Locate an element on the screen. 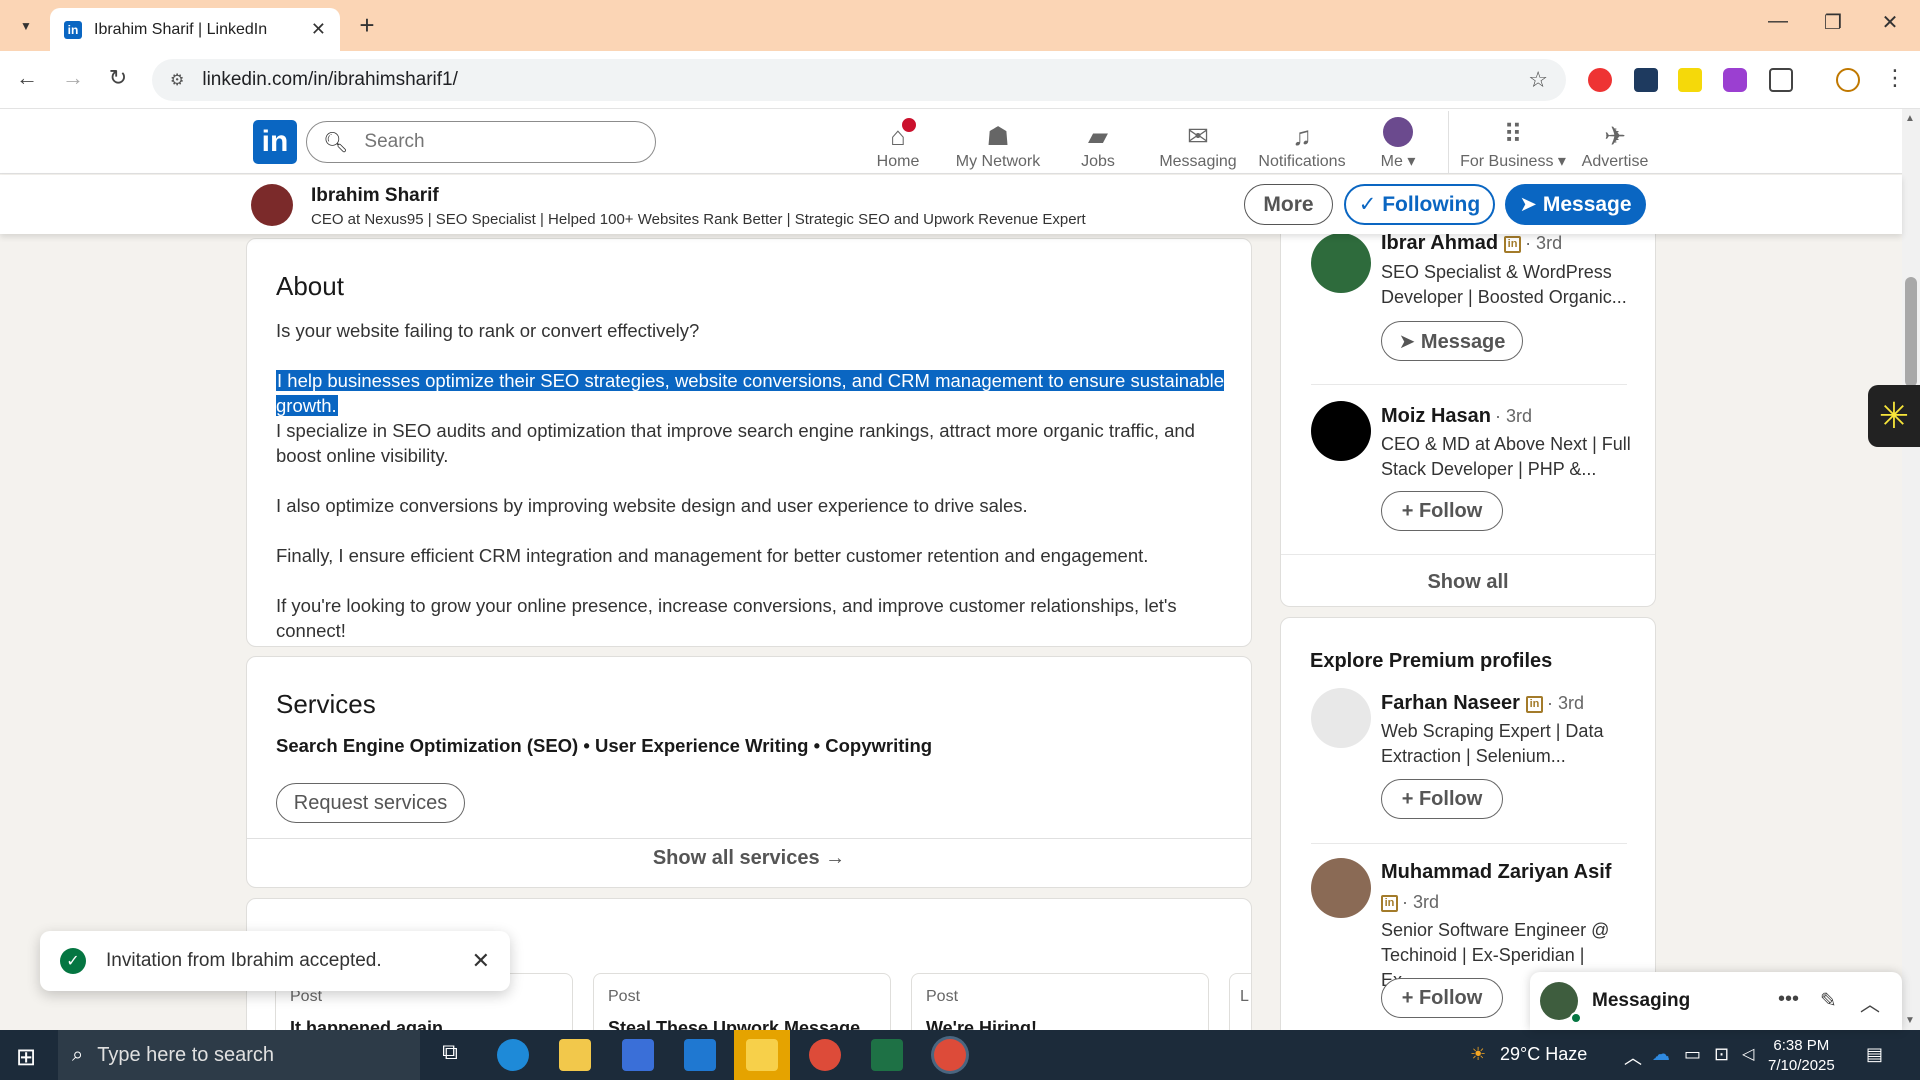 The height and width of the screenshot is (1080, 1920). extension-camera-icon is located at coordinates (1735, 80).